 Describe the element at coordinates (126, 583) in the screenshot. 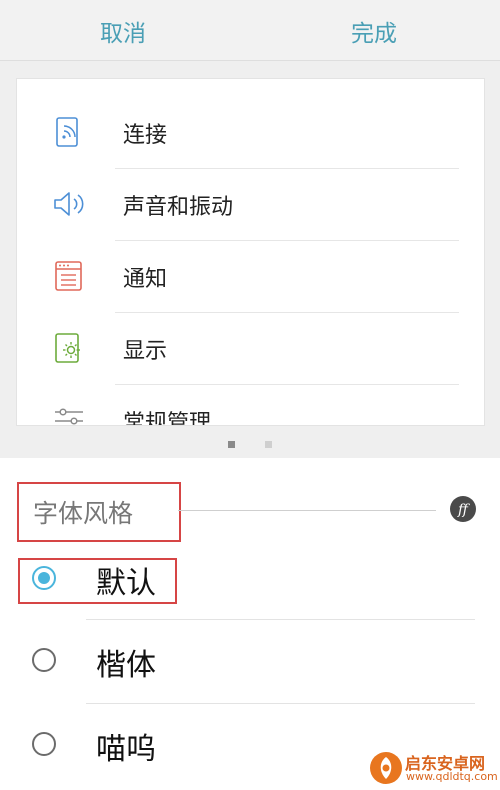

I see `font-option-label: 默认` at that location.